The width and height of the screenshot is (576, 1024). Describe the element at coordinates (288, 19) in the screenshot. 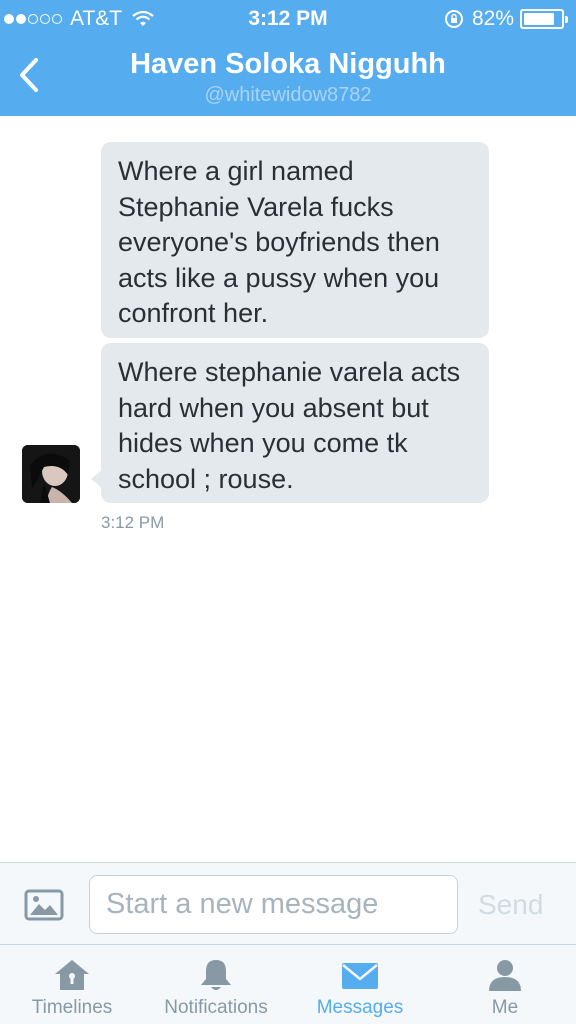

I see `status-bar: AT&T 3:12 PM 82%` at that location.